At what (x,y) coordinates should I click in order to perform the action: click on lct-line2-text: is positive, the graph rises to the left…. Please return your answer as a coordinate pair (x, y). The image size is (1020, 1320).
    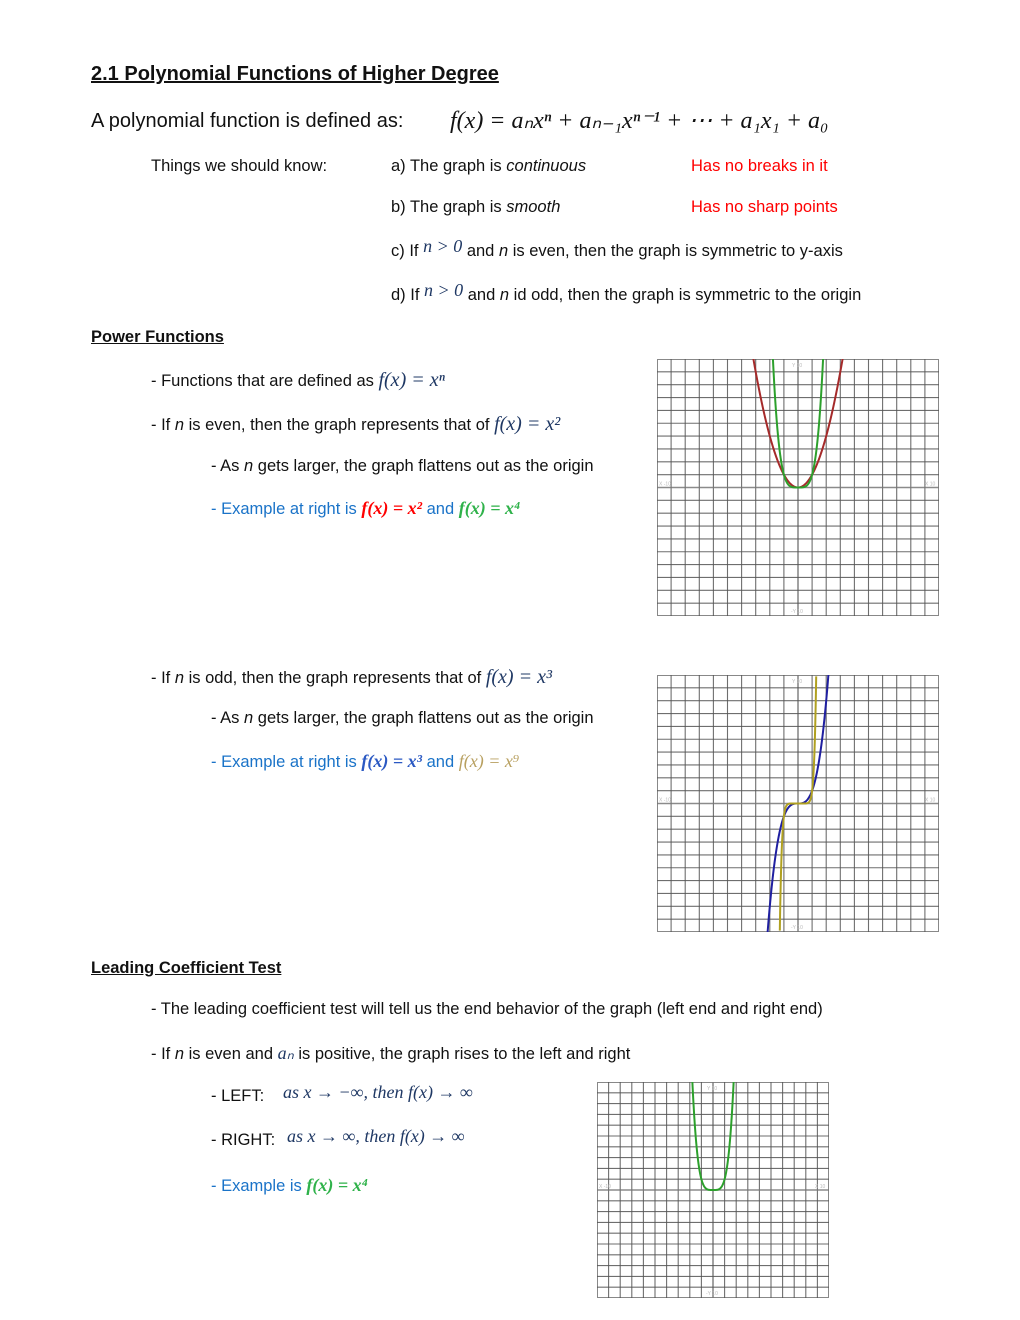
    Looking at the image, I should click on (462, 1054).